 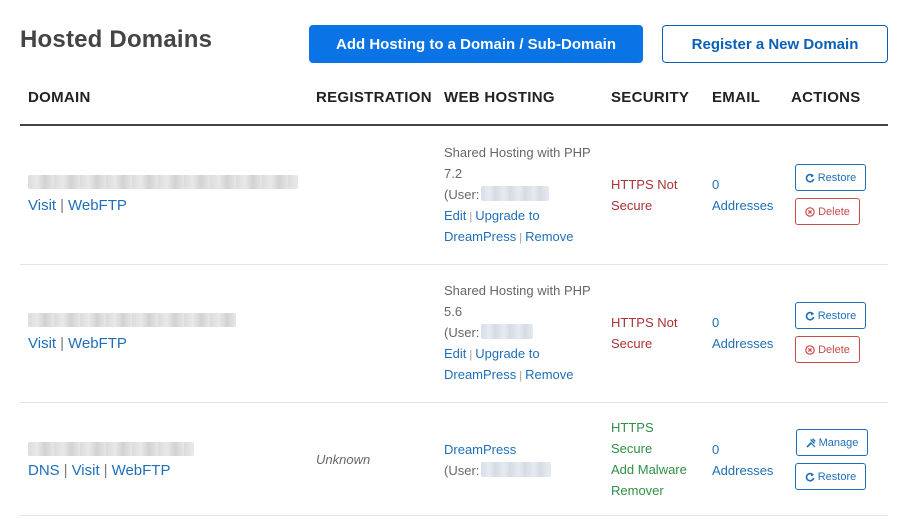 What do you see at coordinates (476, 44) in the screenshot?
I see `add-hosting-button: Add Hosting to a Domain / Sub-Domain` at bounding box center [476, 44].